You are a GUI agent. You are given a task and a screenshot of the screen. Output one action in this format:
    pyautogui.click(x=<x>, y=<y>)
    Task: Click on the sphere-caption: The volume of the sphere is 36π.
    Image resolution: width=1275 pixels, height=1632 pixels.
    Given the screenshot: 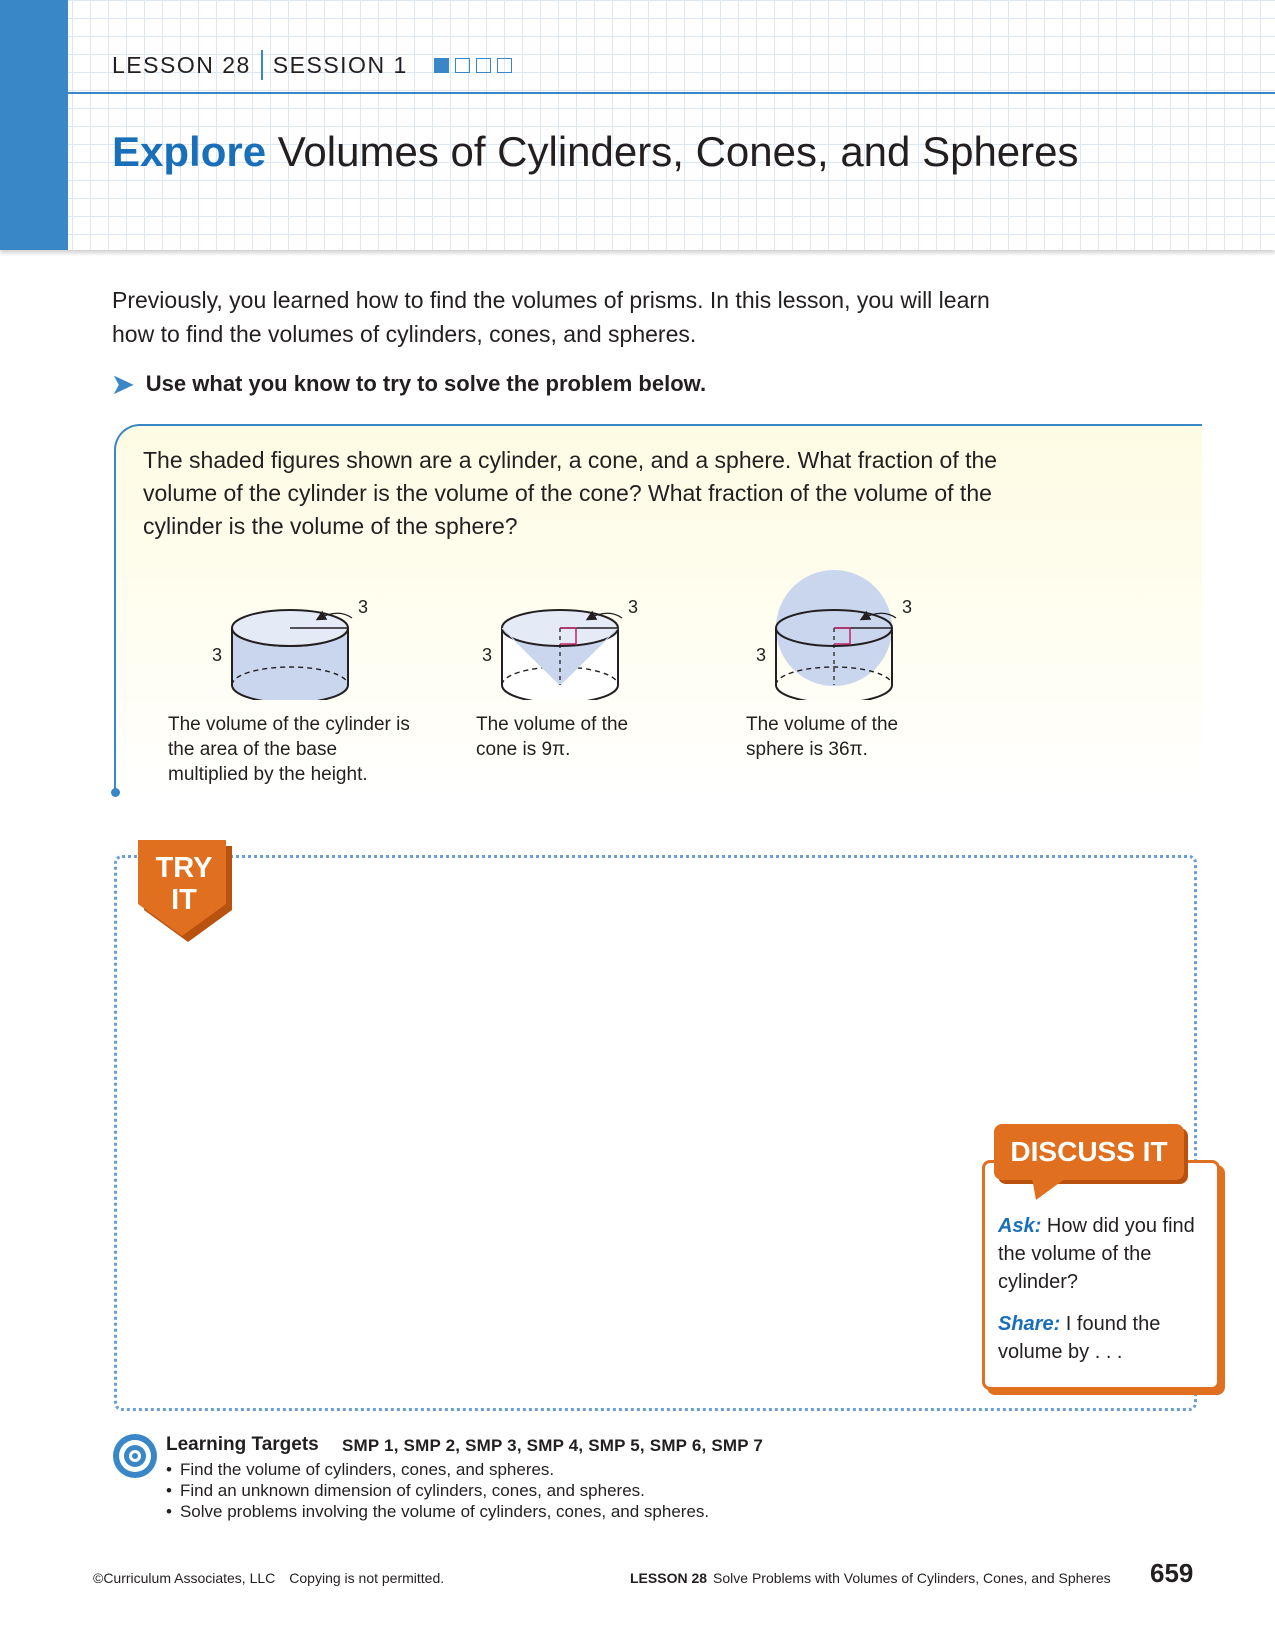 What is the action you would take?
    pyautogui.click(x=822, y=737)
    